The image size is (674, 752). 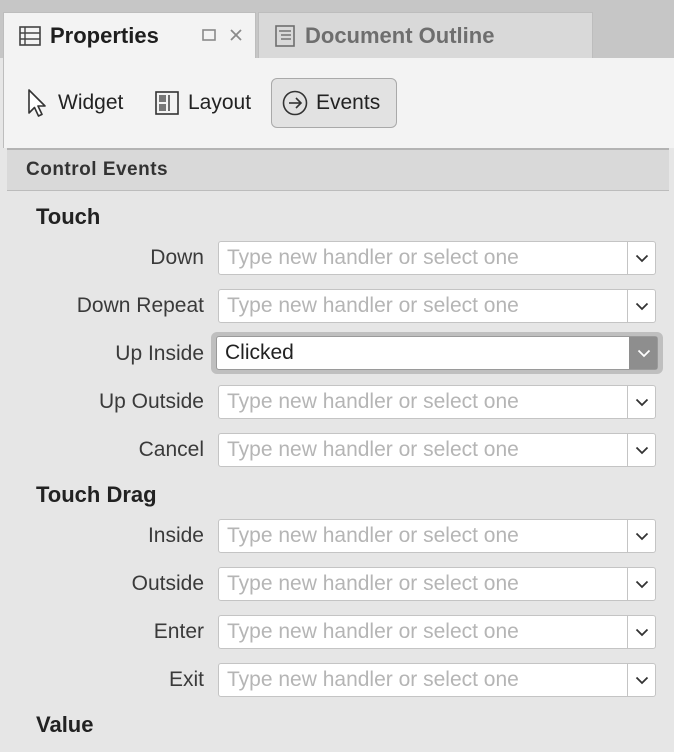 What do you see at coordinates (236, 36) in the screenshot?
I see `close-icon` at bounding box center [236, 36].